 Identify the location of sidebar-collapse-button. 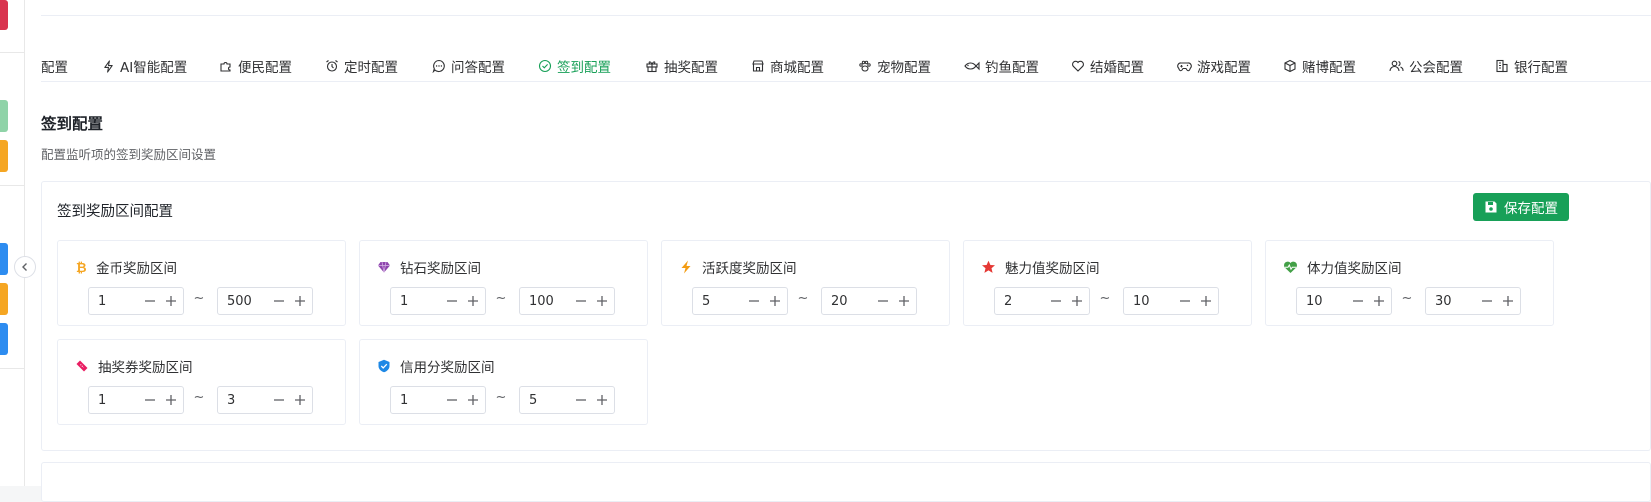
(25, 267).